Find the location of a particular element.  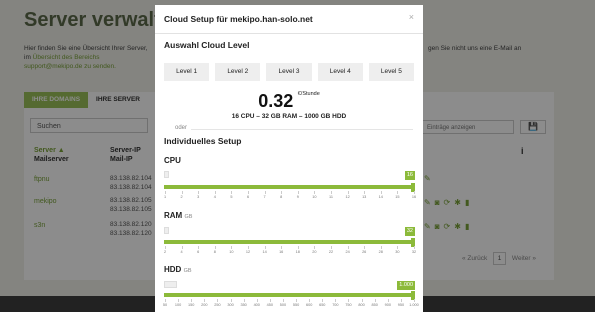

tick-label: 1 is located at coordinates (165, 197).